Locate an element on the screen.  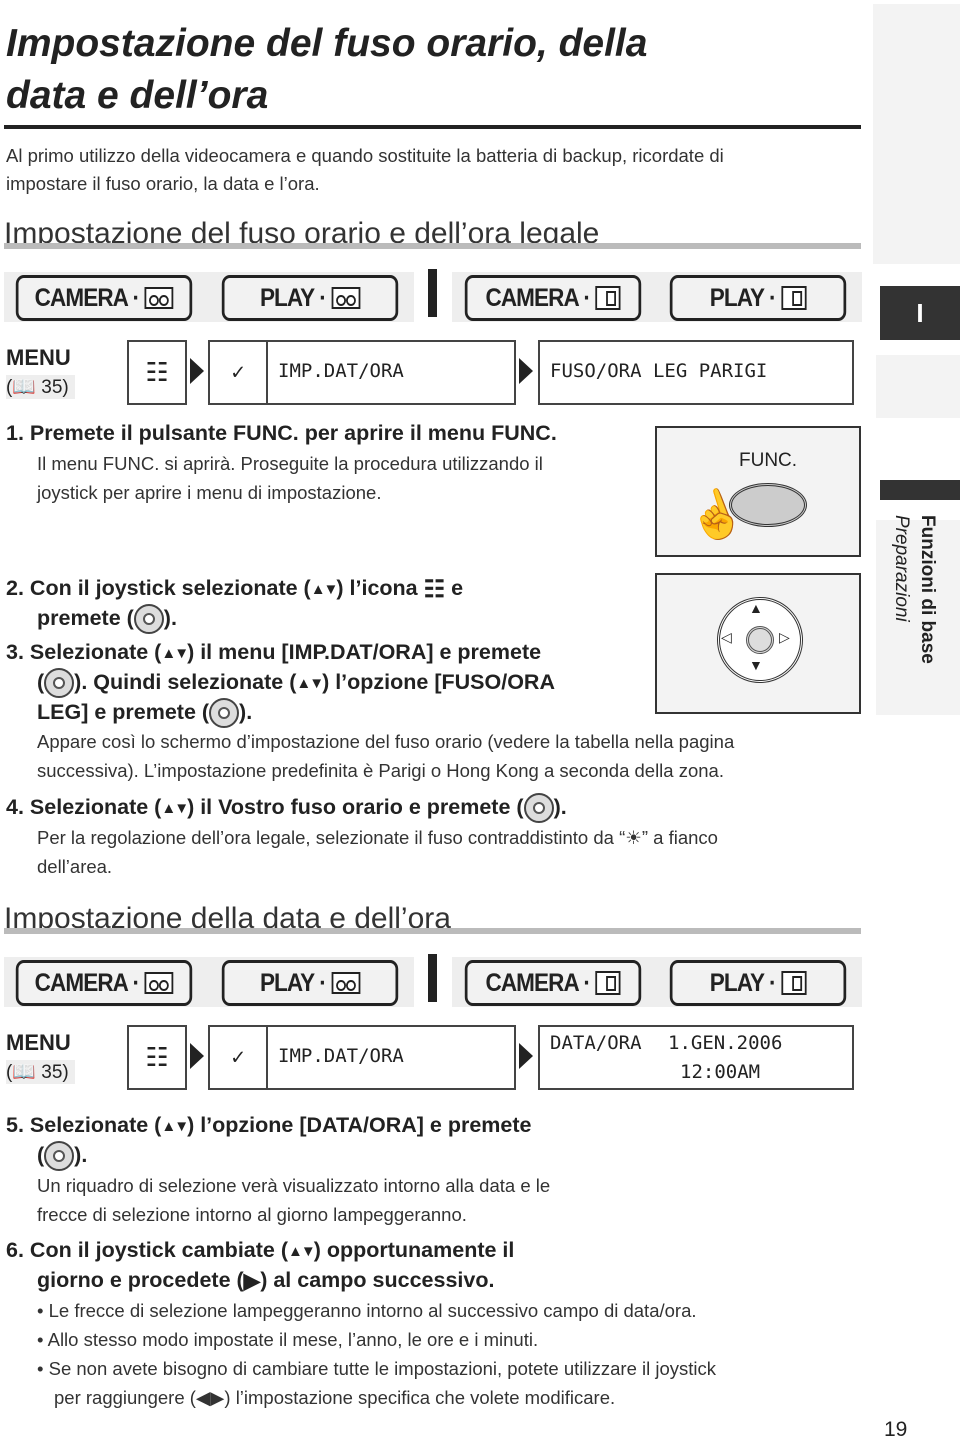
sidebar-section-label: Funzioni di base Preparazioni is located at coordinates (914, 589).